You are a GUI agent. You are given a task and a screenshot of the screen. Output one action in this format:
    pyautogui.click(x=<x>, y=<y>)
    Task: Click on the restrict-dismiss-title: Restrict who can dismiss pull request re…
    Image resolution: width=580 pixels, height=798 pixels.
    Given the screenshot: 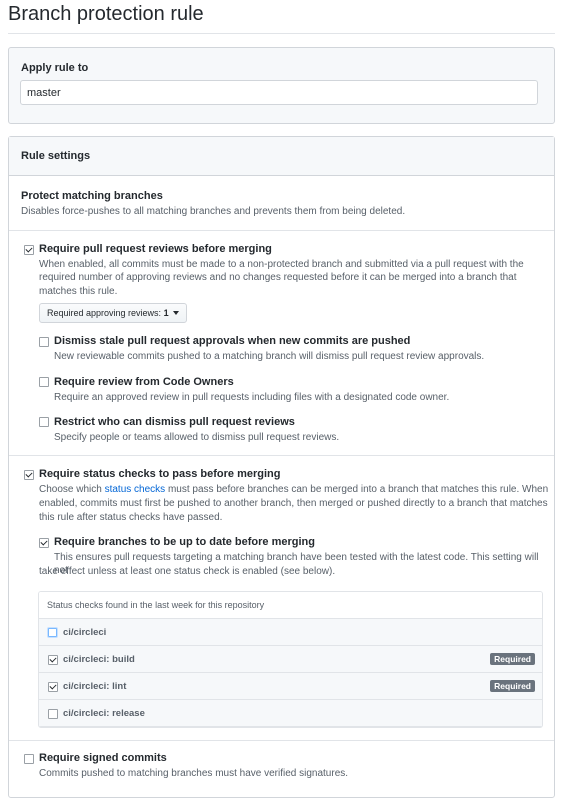 What is the action you would take?
    pyautogui.click(x=174, y=422)
    